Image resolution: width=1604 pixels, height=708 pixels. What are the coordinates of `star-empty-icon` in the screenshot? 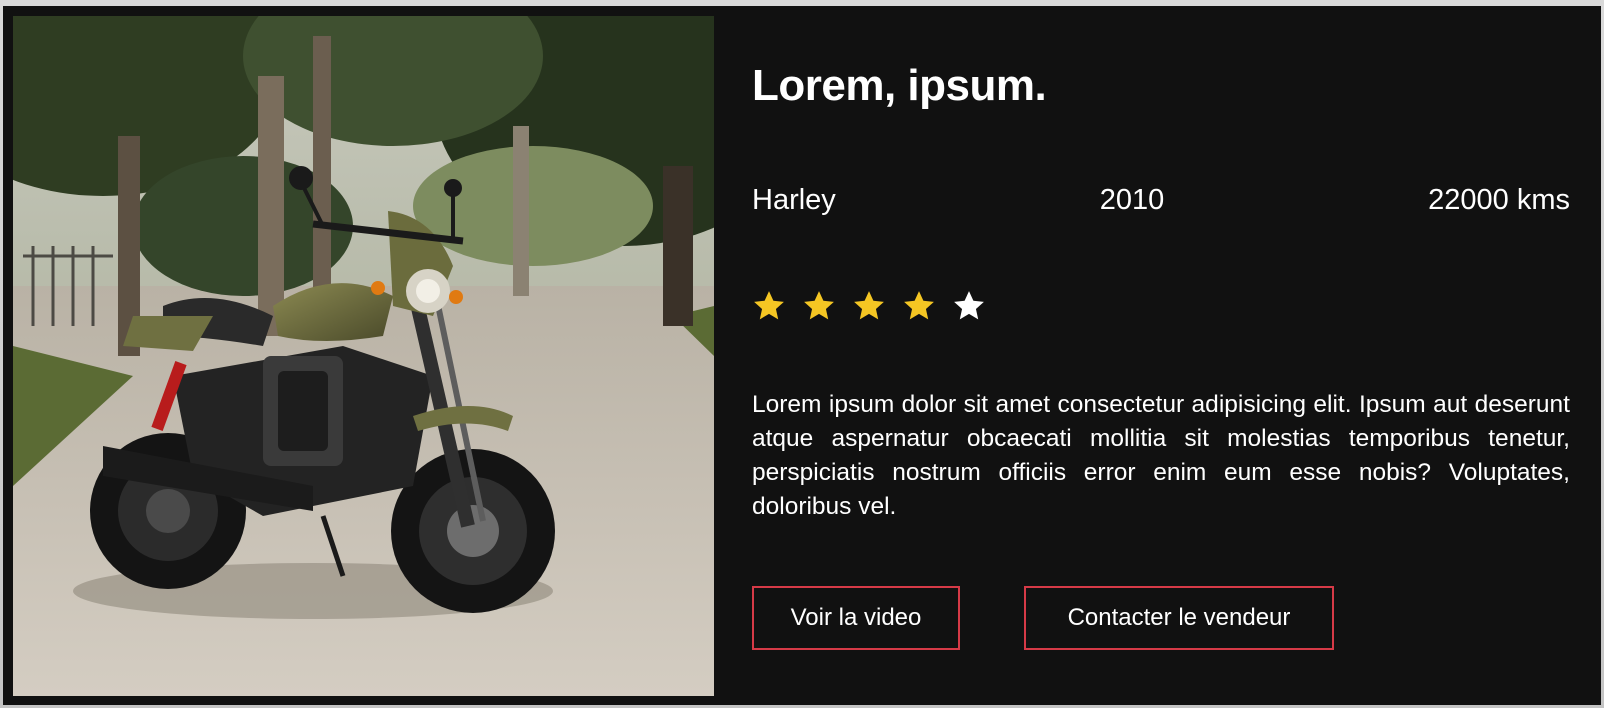 It's located at (969, 305).